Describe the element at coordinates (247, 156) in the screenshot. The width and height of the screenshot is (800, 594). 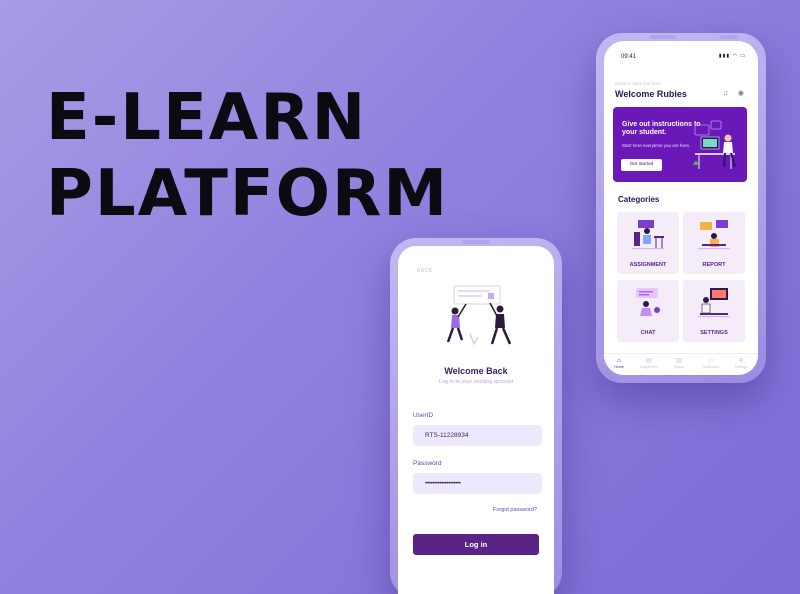
I see `headline: E-LEARN PLATFORM` at that location.